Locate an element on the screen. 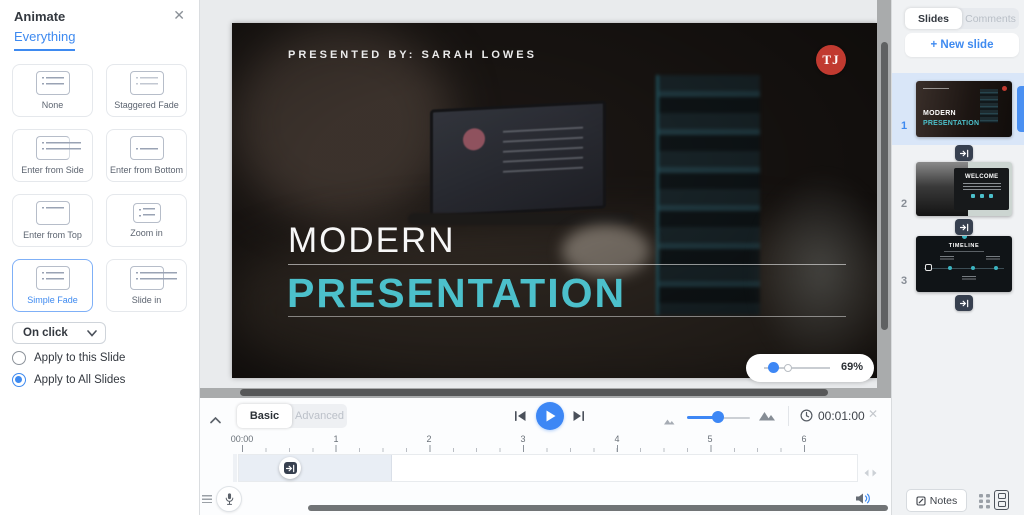 The width and height of the screenshot is (1024, 515). animation-option-simple-fade: Simple Fade is located at coordinates (52, 285).